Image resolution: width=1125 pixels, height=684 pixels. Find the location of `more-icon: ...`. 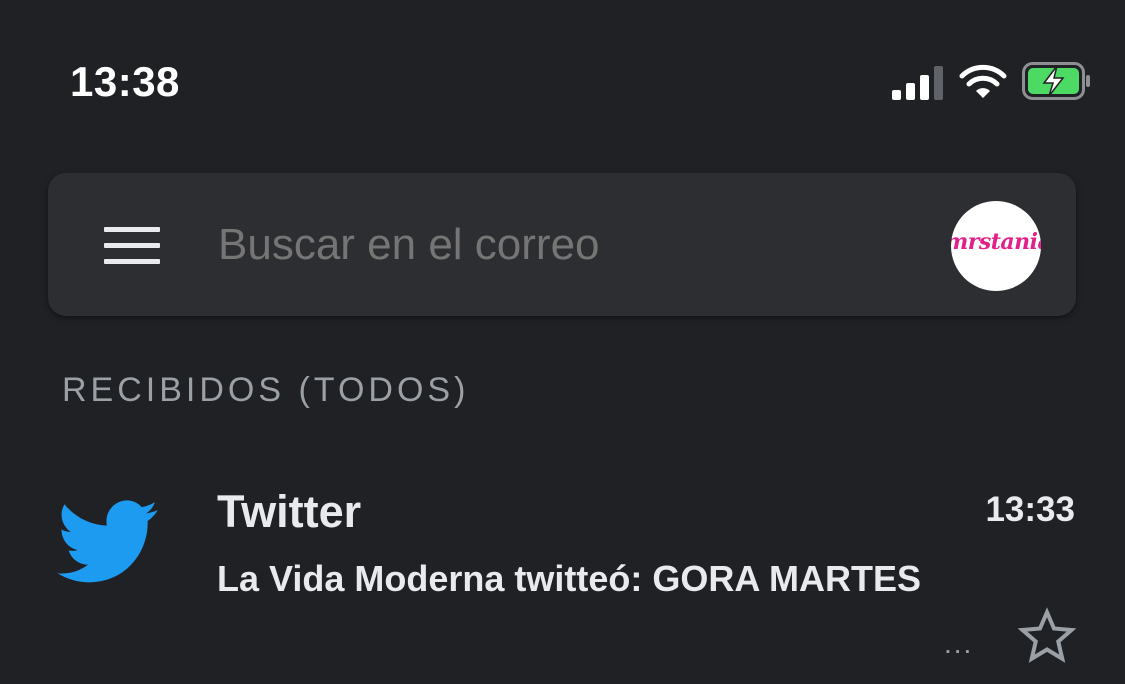

more-icon: ... is located at coordinates (959, 643).